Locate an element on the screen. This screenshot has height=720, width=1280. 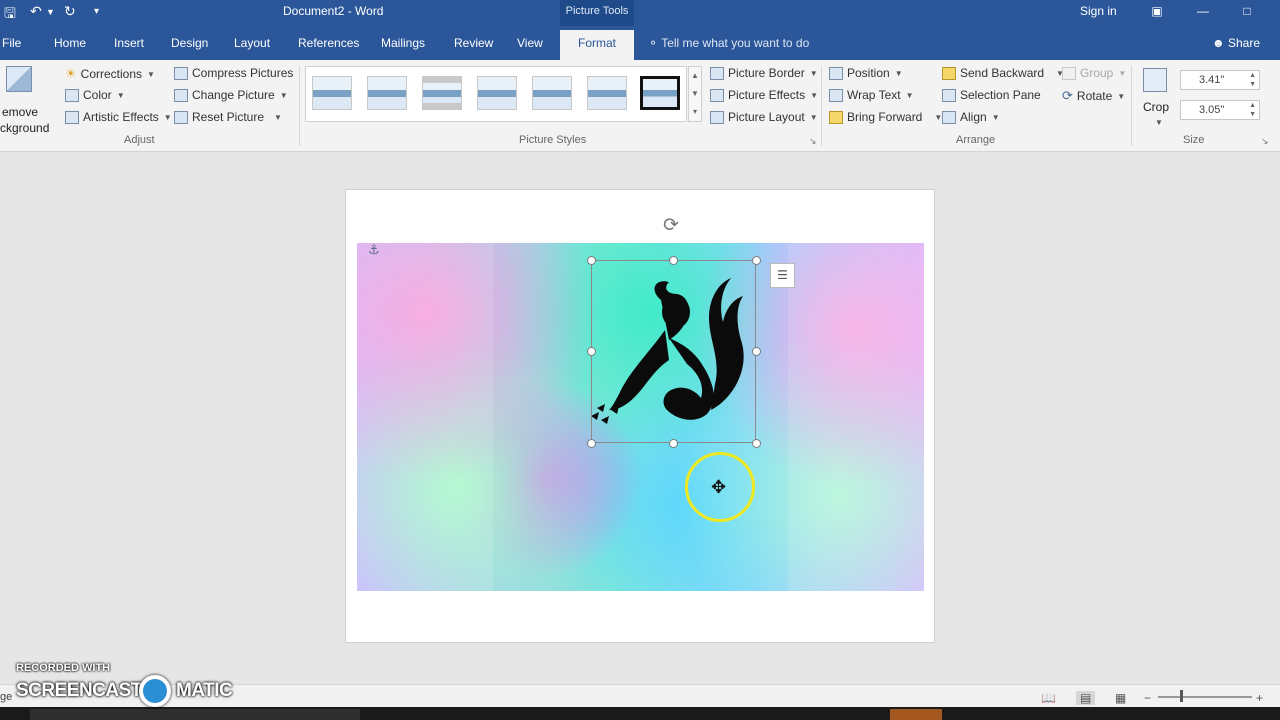
zoom-in-icon: + is located at coordinates (1259, 698).